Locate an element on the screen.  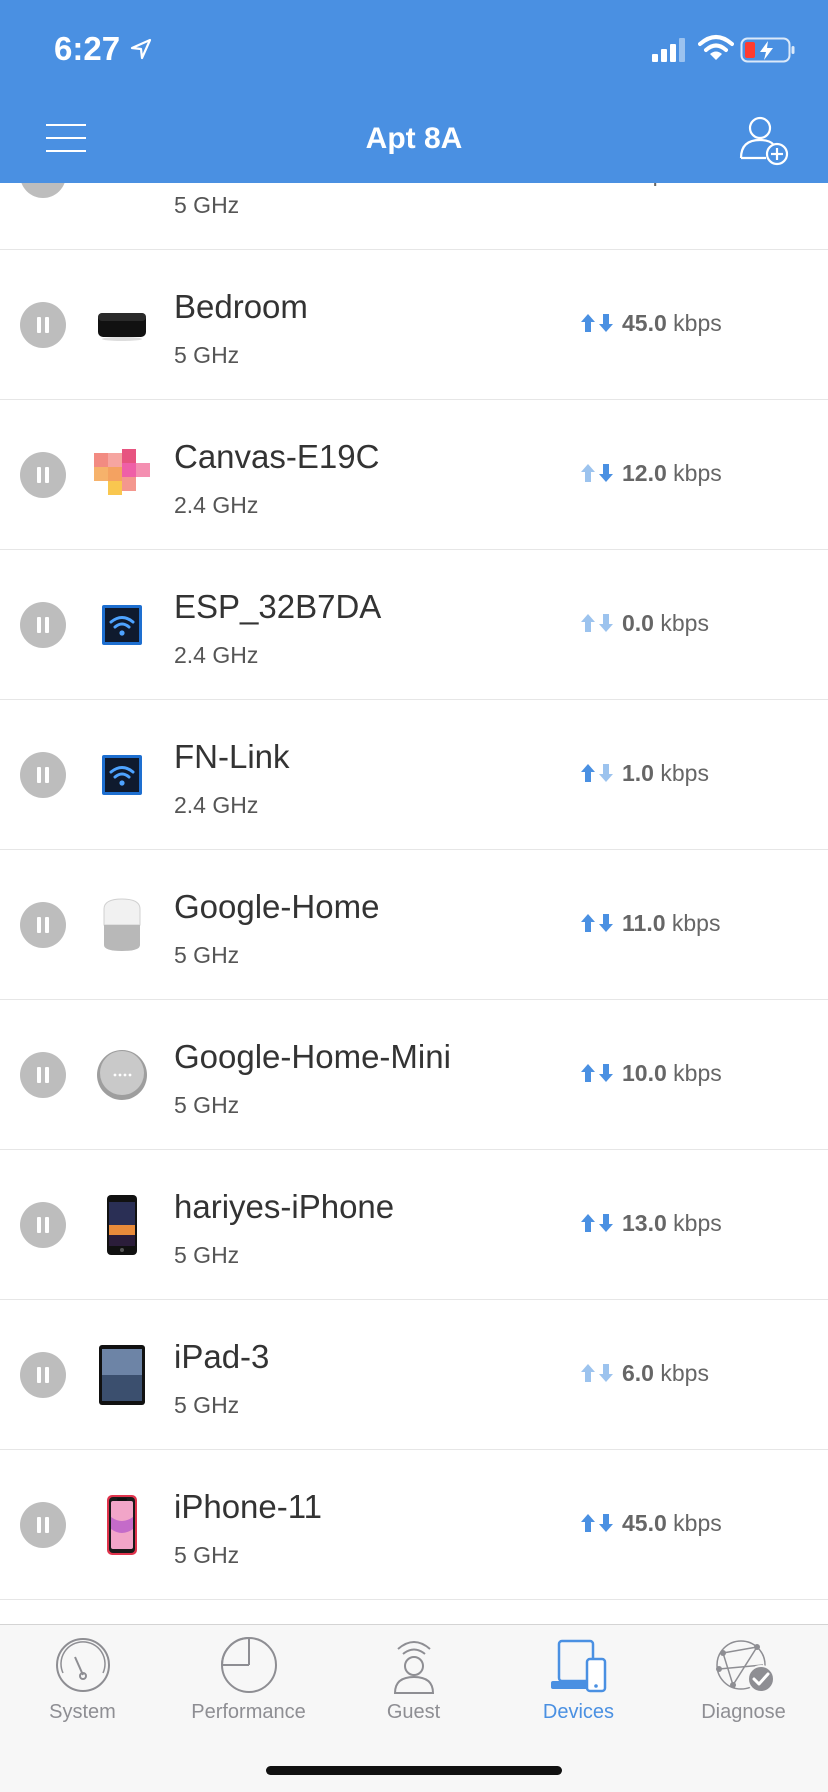
canvas-icon is located at coordinates (122, 472).